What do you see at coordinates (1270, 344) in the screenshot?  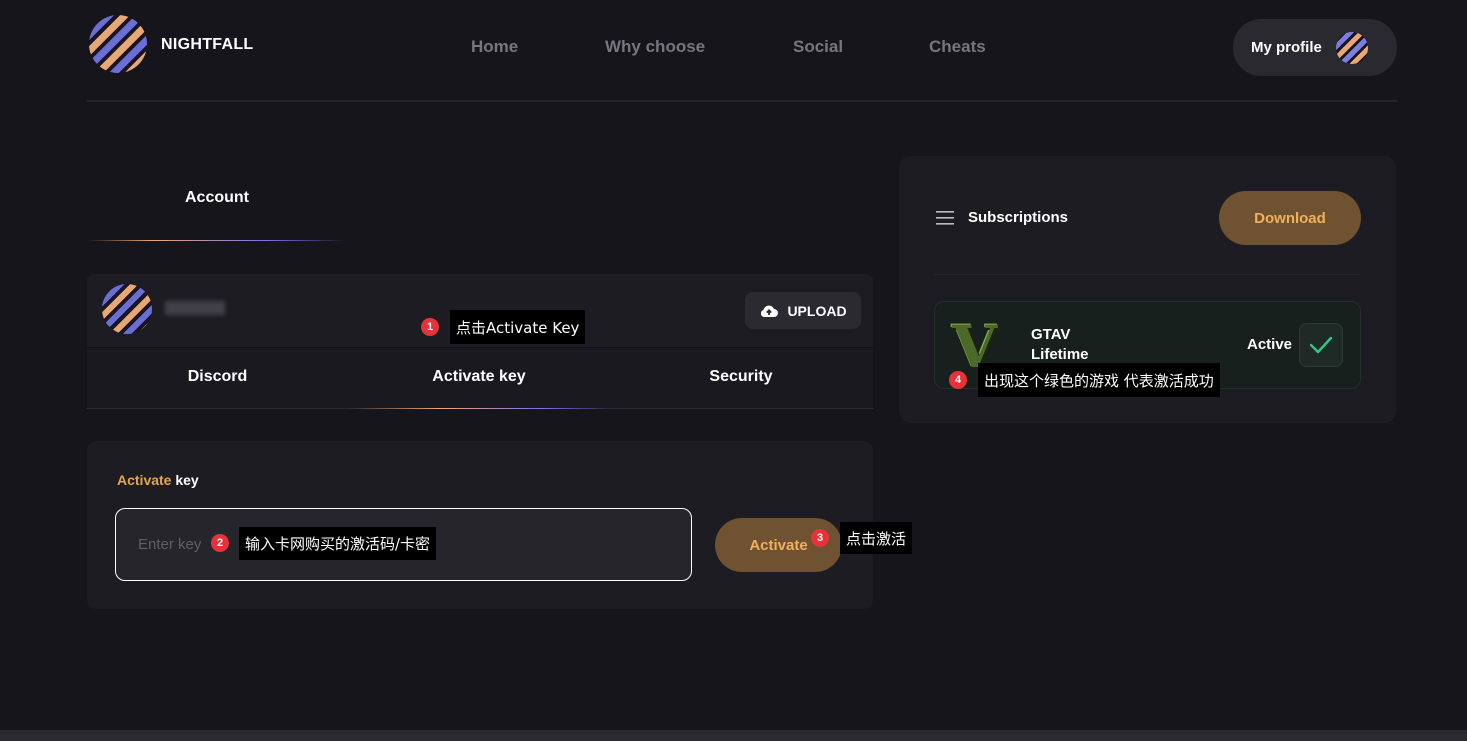 I see `subscription-status: Active` at bounding box center [1270, 344].